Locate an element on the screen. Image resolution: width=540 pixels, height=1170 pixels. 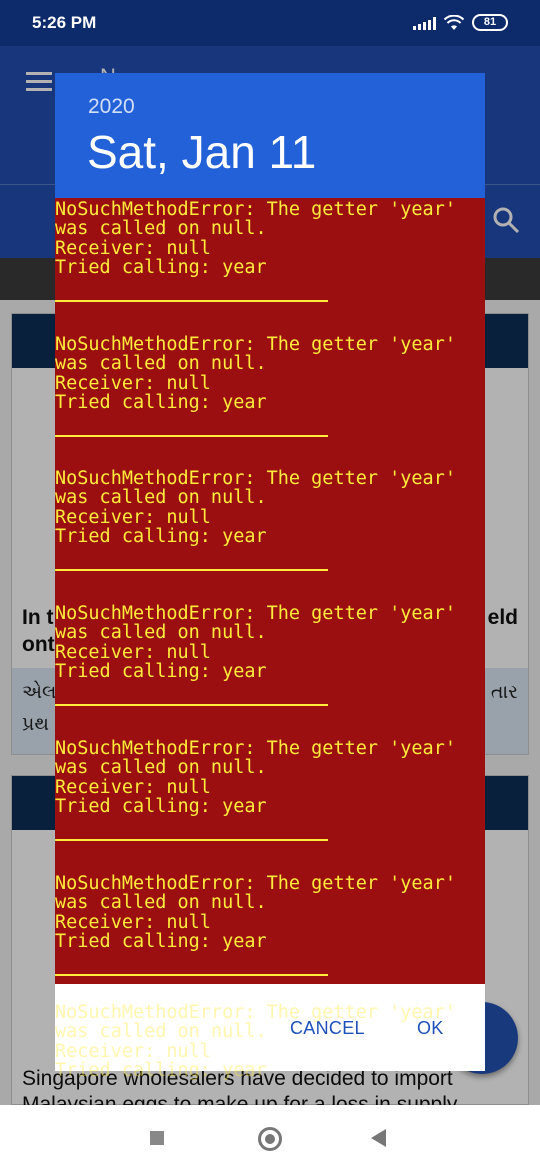
dialog-actions: CANCEL OK is located at coordinates (270, 1027).